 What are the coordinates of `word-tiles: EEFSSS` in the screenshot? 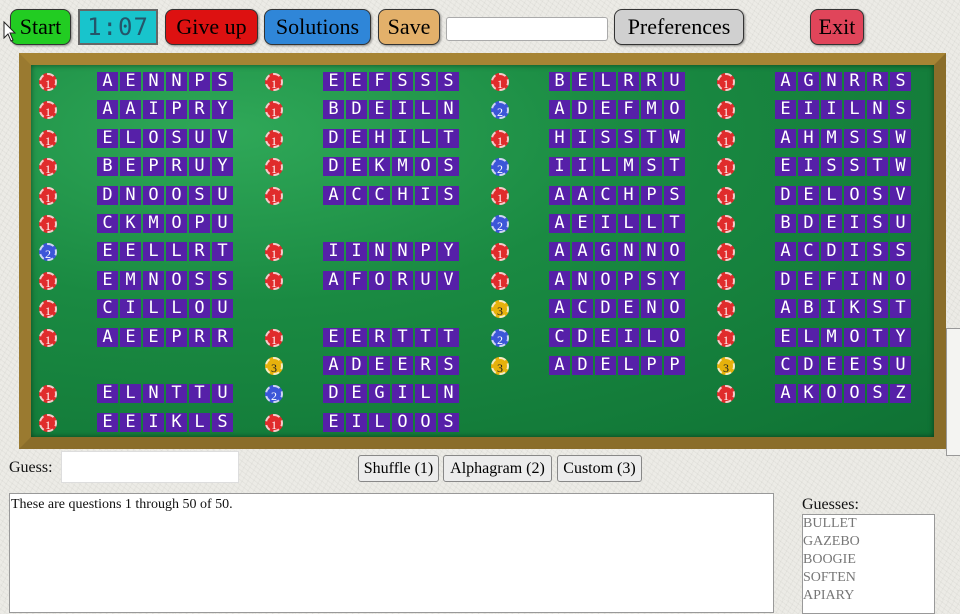 It's located at (391, 81).